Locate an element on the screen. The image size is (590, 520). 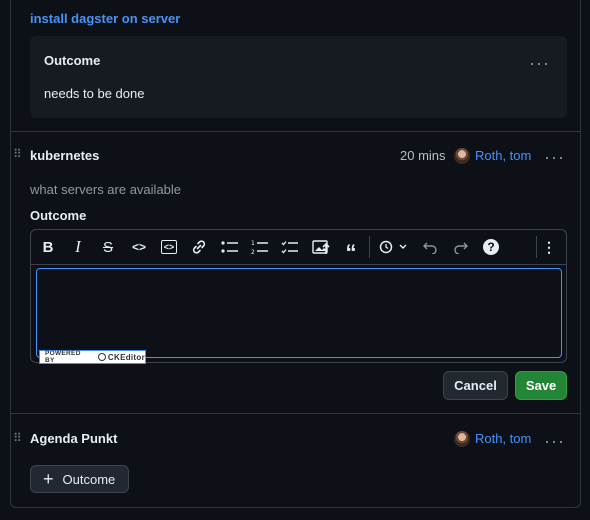
outcome-label: Outcome is located at coordinates (58, 215).